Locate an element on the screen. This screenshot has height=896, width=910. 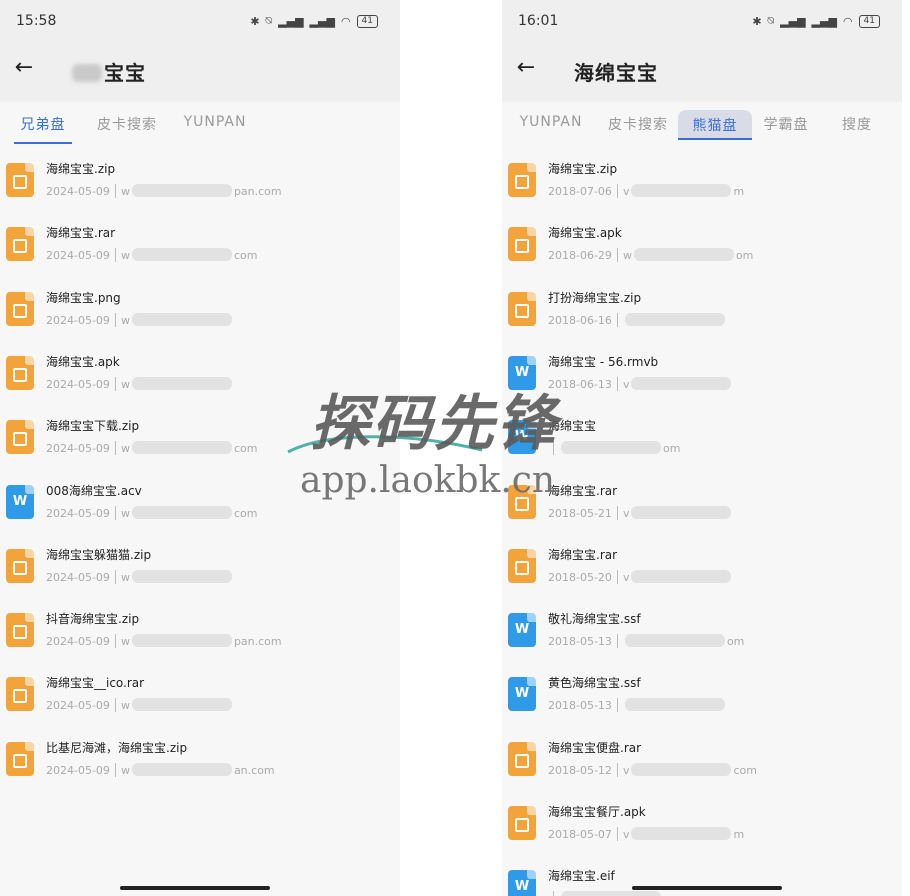
file-source-suffix: pan.com is located at coordinates (257, 642).